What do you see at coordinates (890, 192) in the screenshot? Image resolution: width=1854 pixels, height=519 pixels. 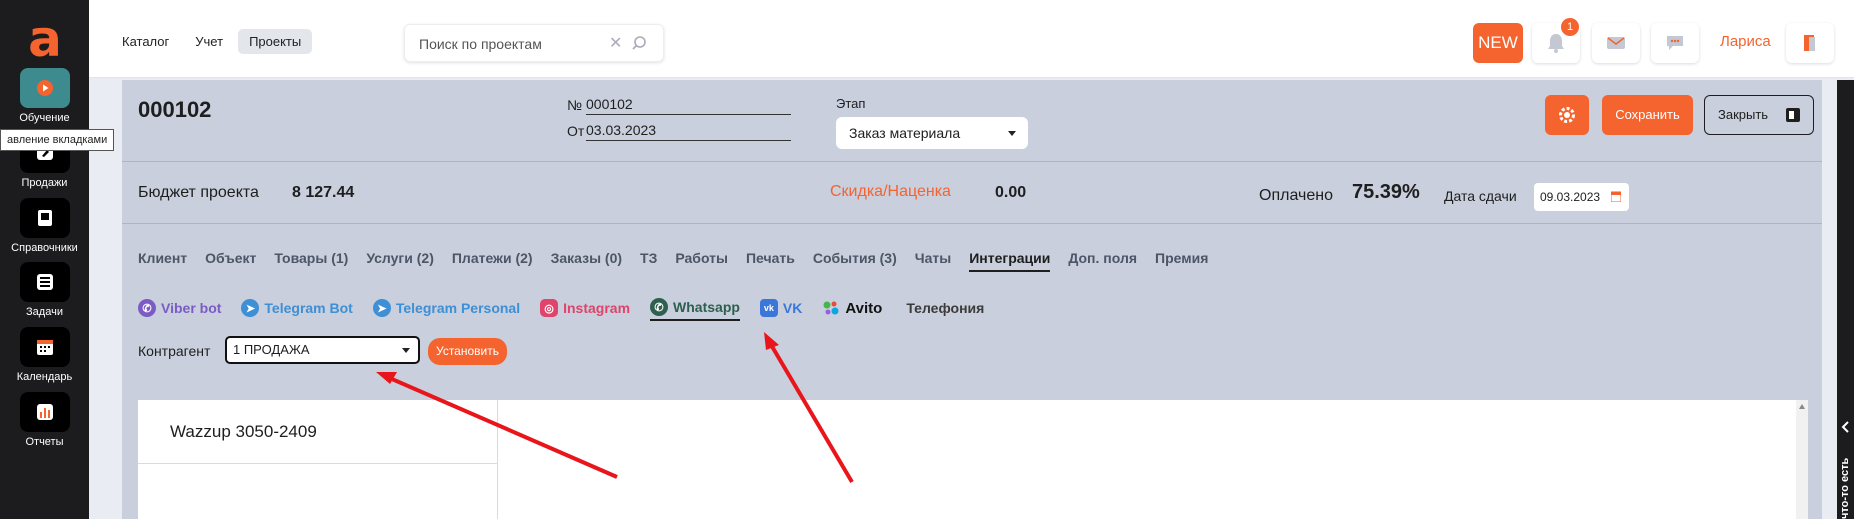 I see `discount-label: Скидка/Наценка` at bounding box center [890, 192].